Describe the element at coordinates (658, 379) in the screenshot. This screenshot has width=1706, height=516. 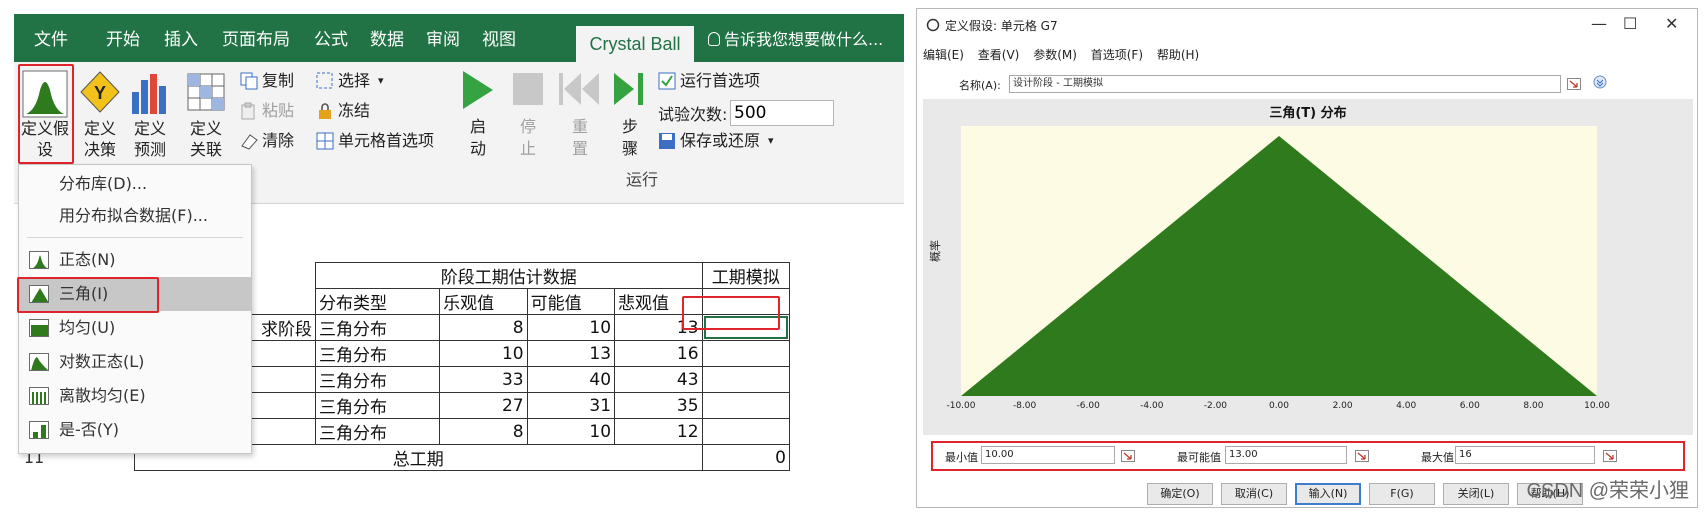
I see `pessimistic-cell: 43` at that location.